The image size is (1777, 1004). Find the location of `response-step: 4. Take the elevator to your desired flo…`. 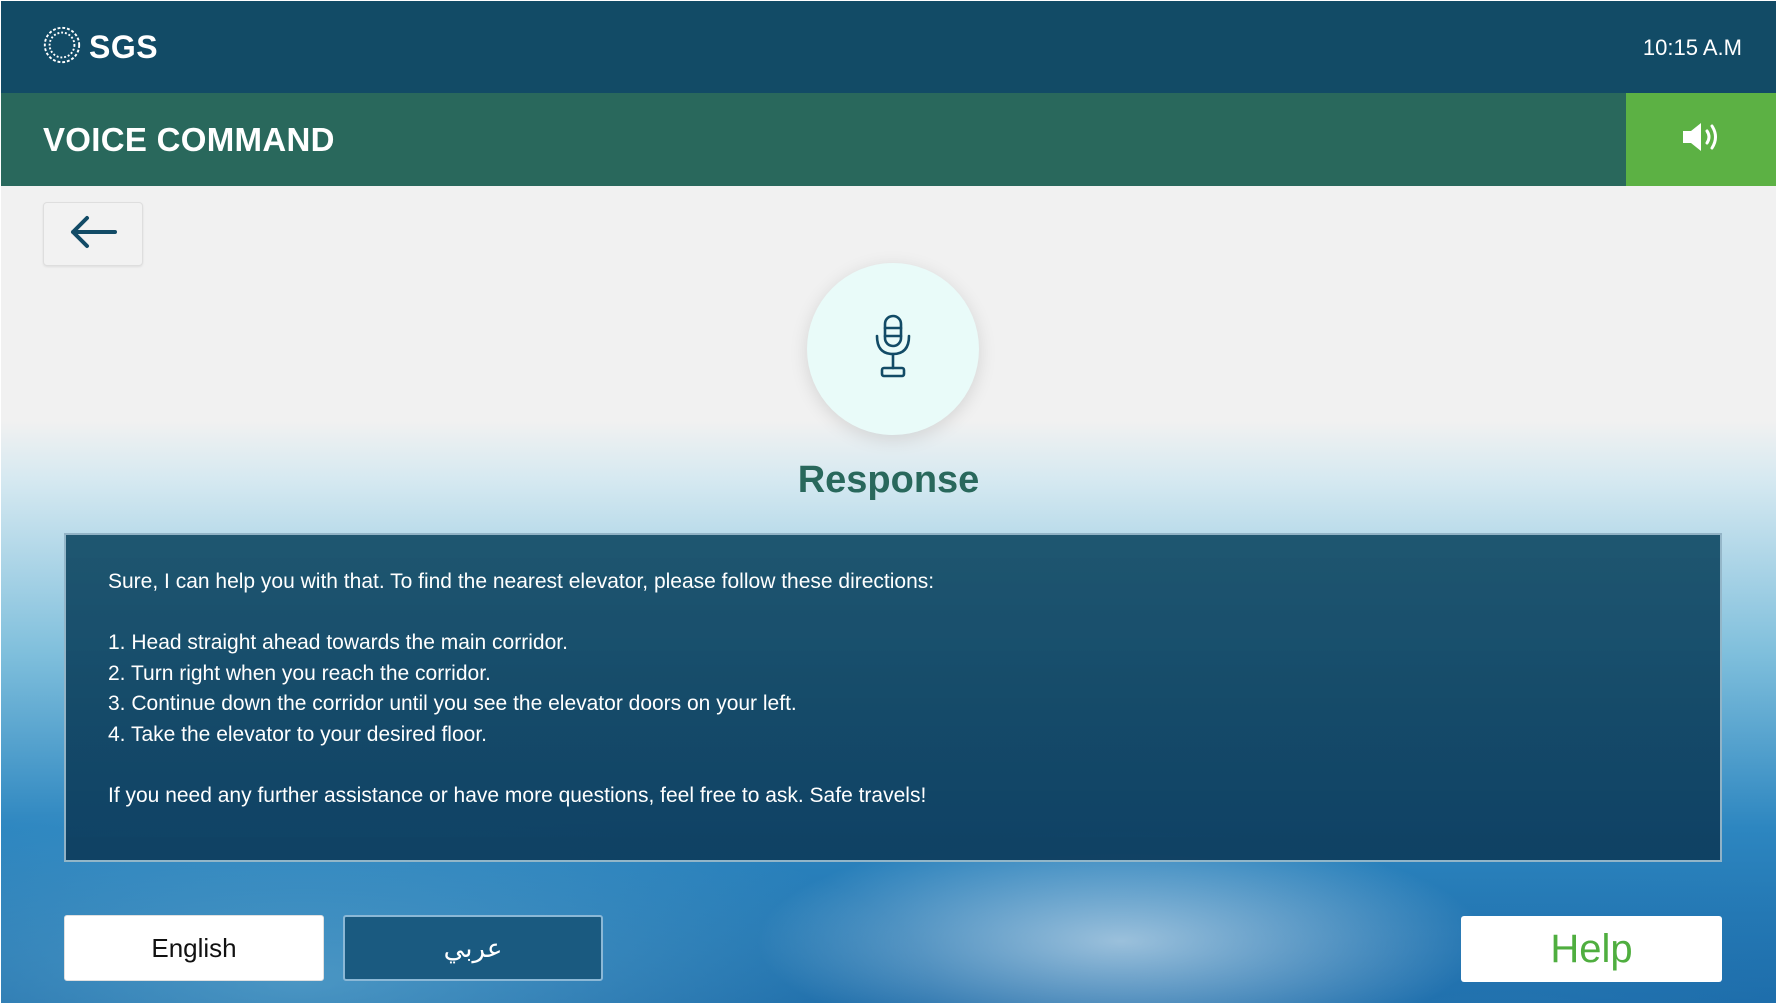

response-step: 4. Take the elevator to your desired flo… is located at coordinates (298, 734).